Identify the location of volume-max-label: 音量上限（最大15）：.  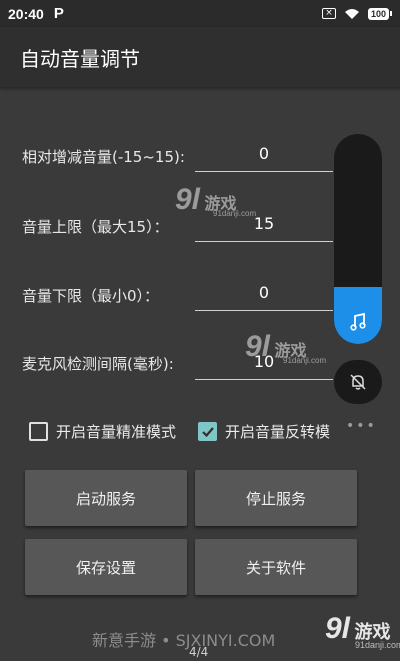
(95, 227).